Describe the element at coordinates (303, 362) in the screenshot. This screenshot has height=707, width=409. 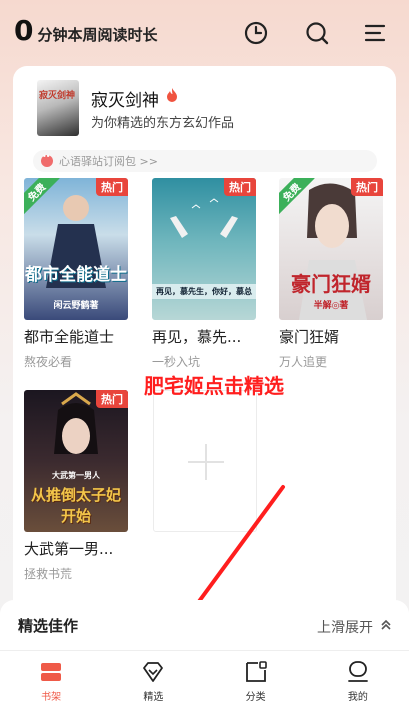
I see `book-tag: 万人追更` at that location.